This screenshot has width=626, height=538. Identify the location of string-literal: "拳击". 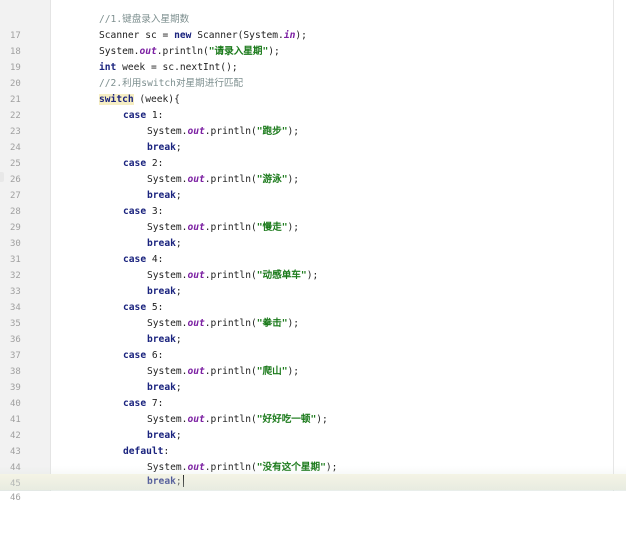
(272, 323).